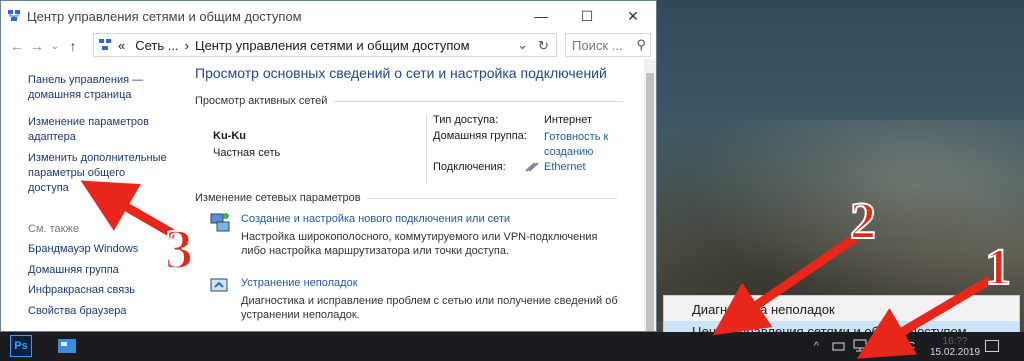 The image size is (1024, 361). What do you see at coordinates (426, 149) in the screenshot?
I see `divider` at bounding box center [426, 149].